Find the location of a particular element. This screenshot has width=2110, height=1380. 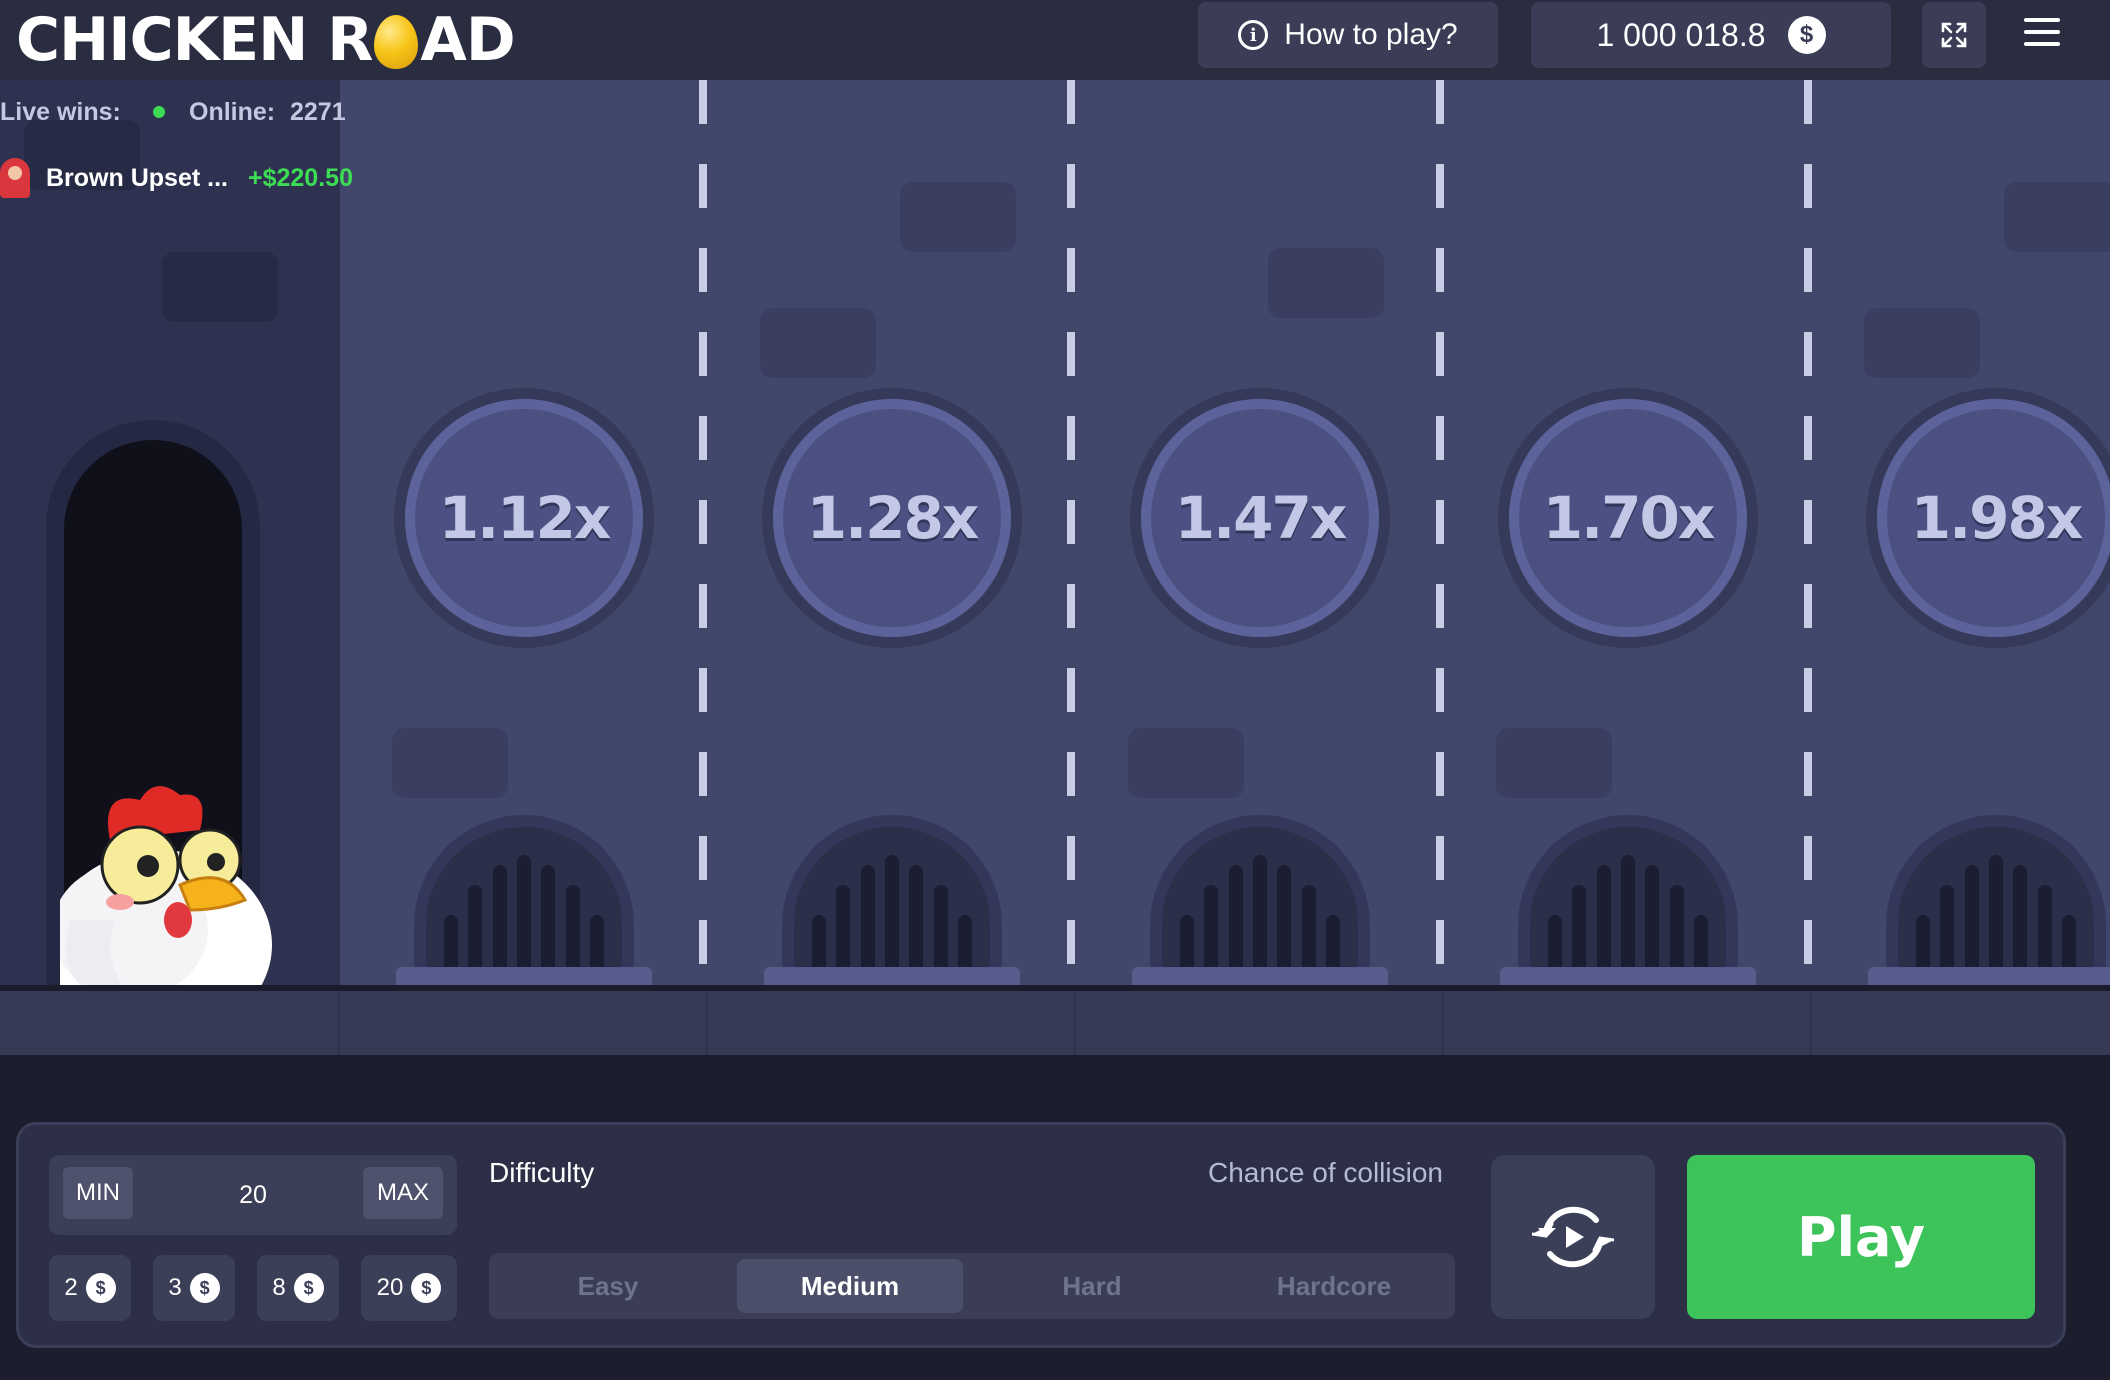

quick-bet-3: 3 $ is located at coordinates (194, 1288).